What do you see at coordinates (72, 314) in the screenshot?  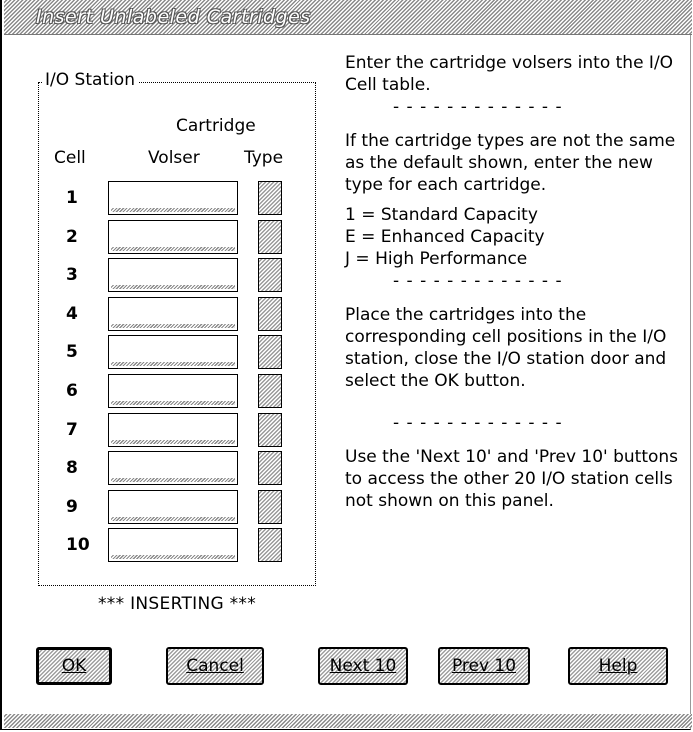 I see `cell-number: 4` at bounding box center [72, 314].